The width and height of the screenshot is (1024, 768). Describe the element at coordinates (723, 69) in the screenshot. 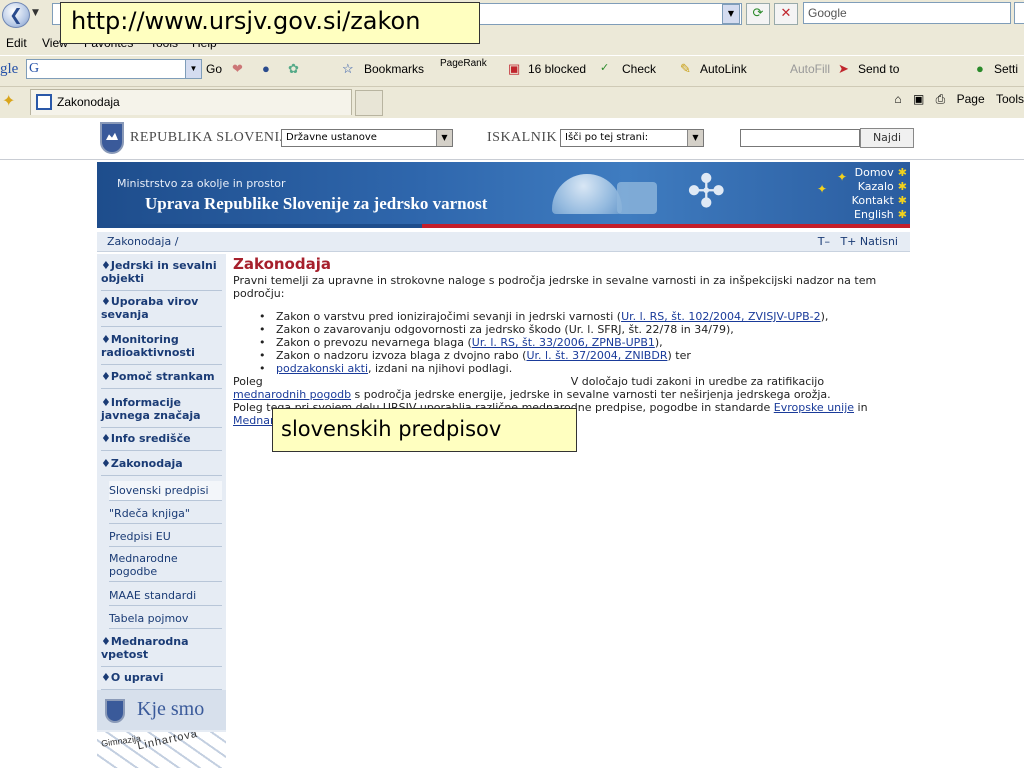

I see `autolink-button: AutoLink` at that location.